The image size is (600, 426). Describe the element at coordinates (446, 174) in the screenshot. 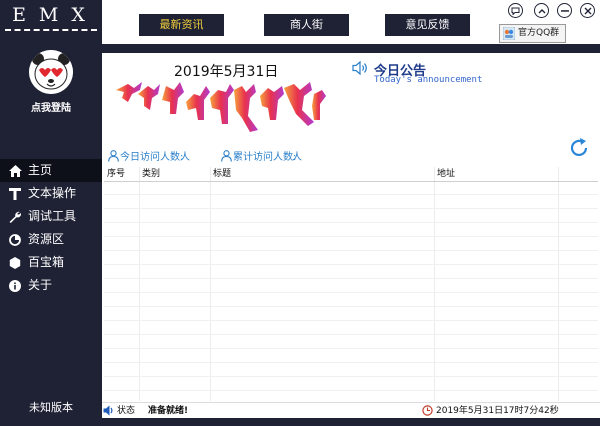

I see `column-header-address: 地址` at that location.